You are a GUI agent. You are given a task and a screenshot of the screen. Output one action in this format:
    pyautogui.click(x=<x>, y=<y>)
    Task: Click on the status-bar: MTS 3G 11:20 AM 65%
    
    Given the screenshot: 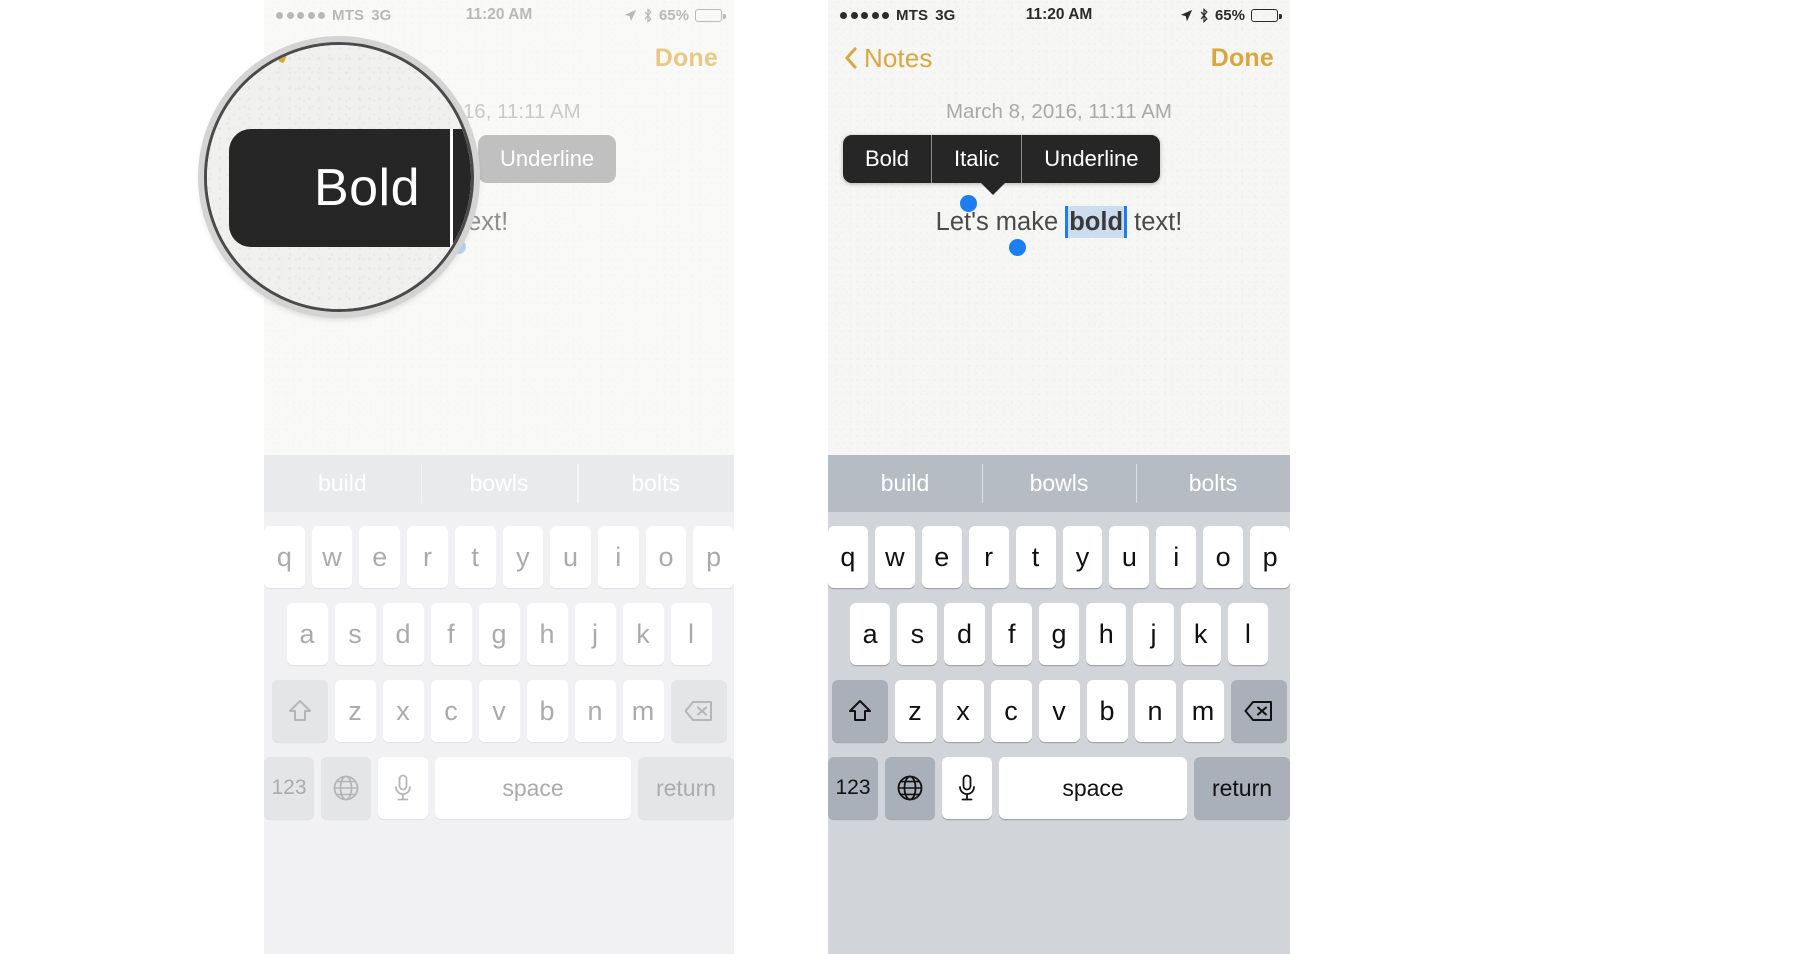 What is the action you would take?
    pyautogui.click(x=1059, y=15)
    